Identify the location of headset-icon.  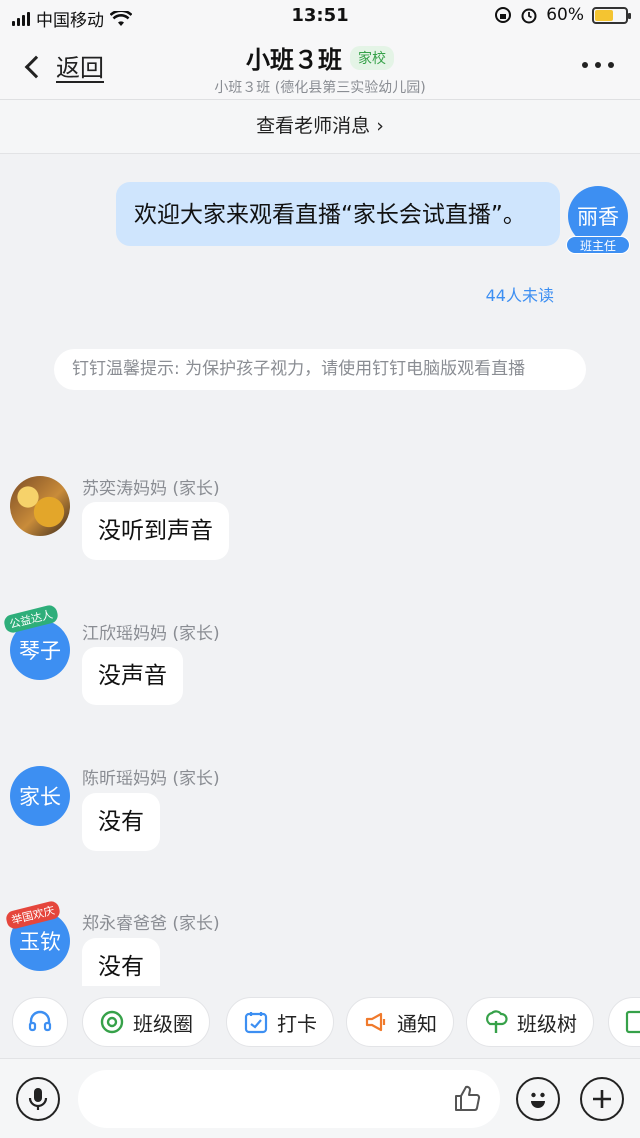
(40, 1021).